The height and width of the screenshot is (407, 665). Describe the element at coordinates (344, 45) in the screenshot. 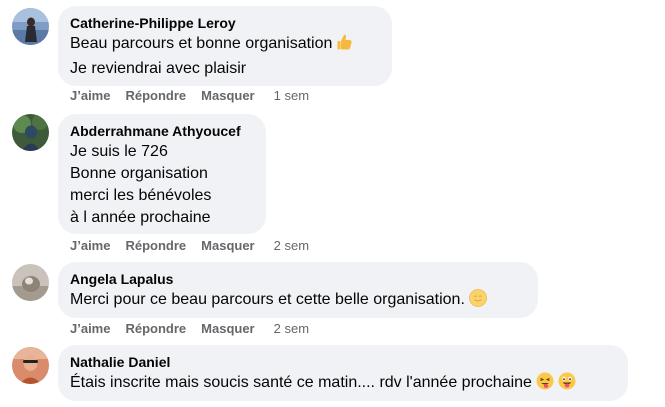

I see `thumbs-up-emoji-icon` at that location.